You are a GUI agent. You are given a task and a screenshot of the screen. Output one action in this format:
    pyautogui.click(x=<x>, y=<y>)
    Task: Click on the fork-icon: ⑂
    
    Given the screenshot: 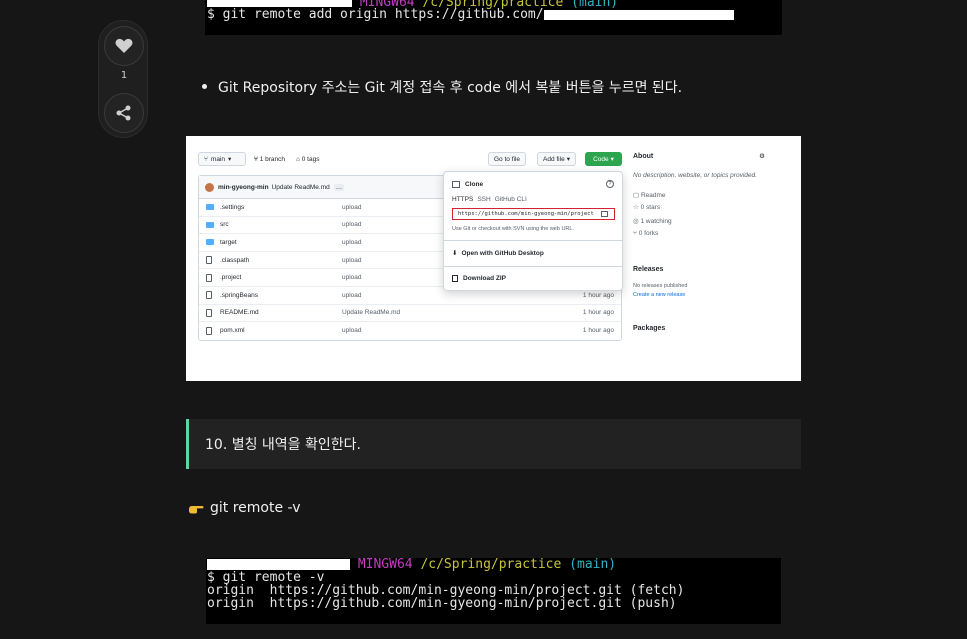 What is the action you would take?
    pyautogui.click(x=635, y=233)
    